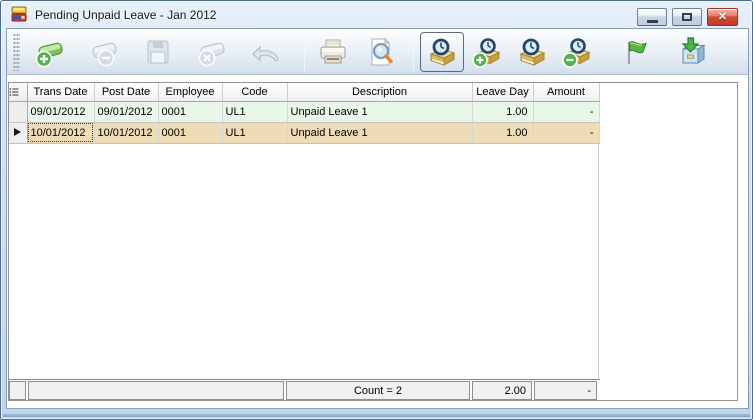 The image size is (753, 420). Describe the element at coordinates (61, 133) in the screenshot. I see `cell-trans-date: 10/01/2012` at that location.